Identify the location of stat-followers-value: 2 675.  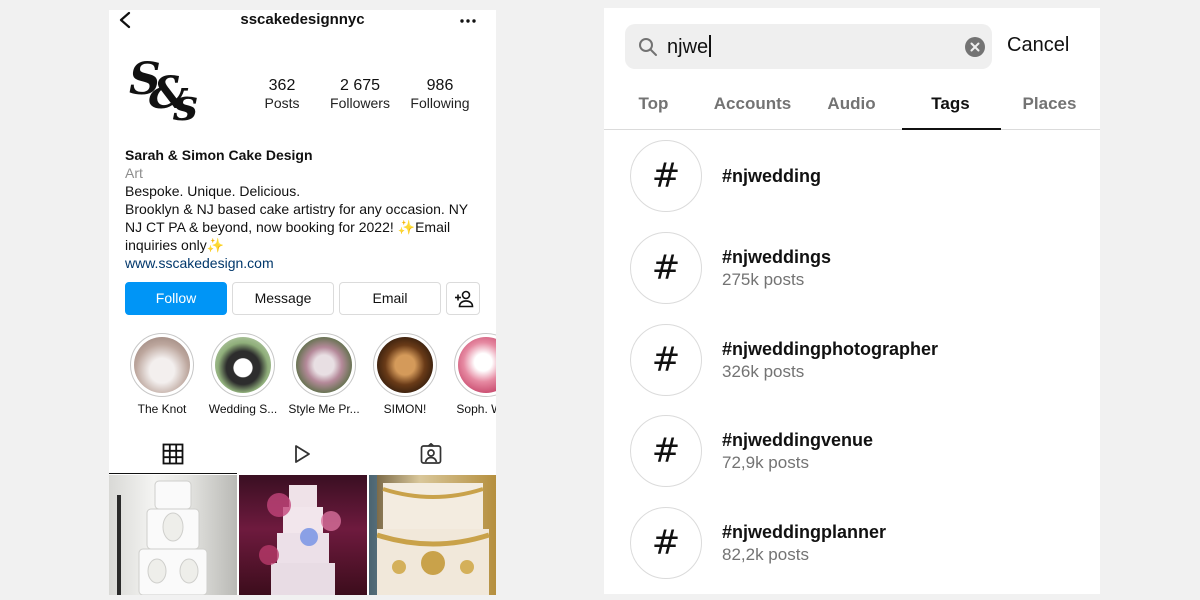
(360, 85).